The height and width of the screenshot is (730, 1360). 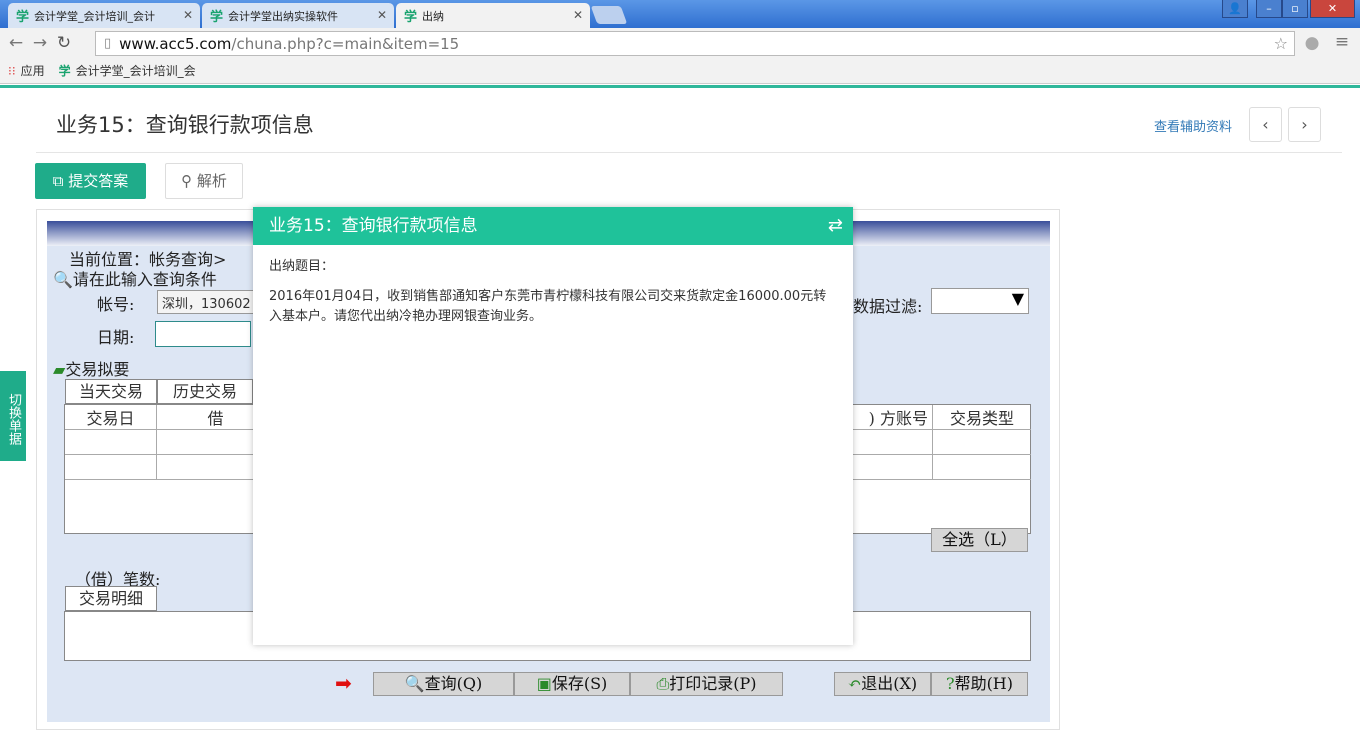 What do you see at coordinates (185, 125) in the screenshot?
I see `page-title: 业务15：查询银行款项信息` at bounding box center [185, 125].